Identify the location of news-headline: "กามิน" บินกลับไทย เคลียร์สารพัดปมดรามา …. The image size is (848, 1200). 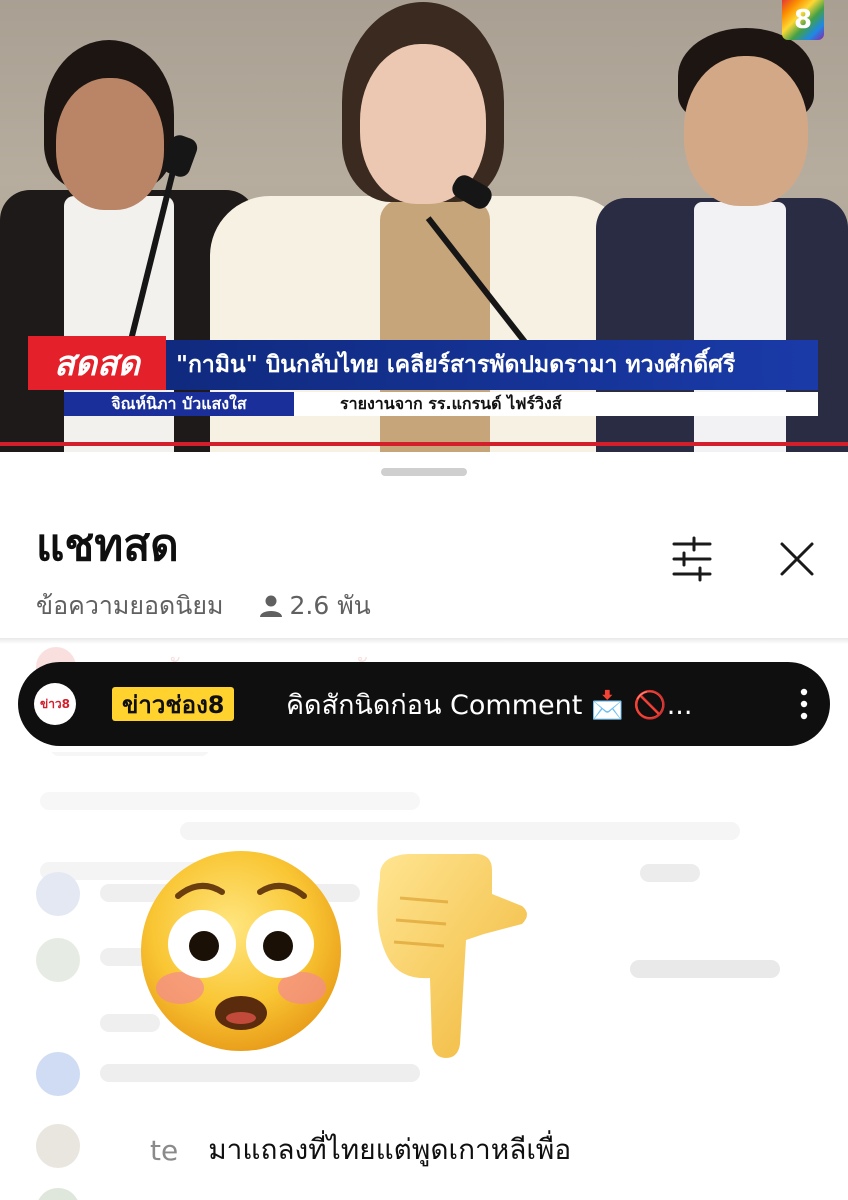
(492, 365).